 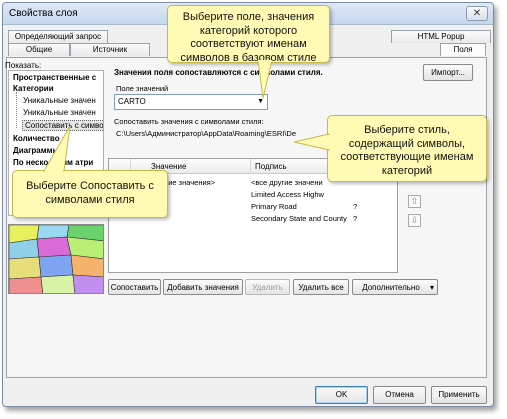 I want to click on ok-button: OK, so click(x=341, y=395).